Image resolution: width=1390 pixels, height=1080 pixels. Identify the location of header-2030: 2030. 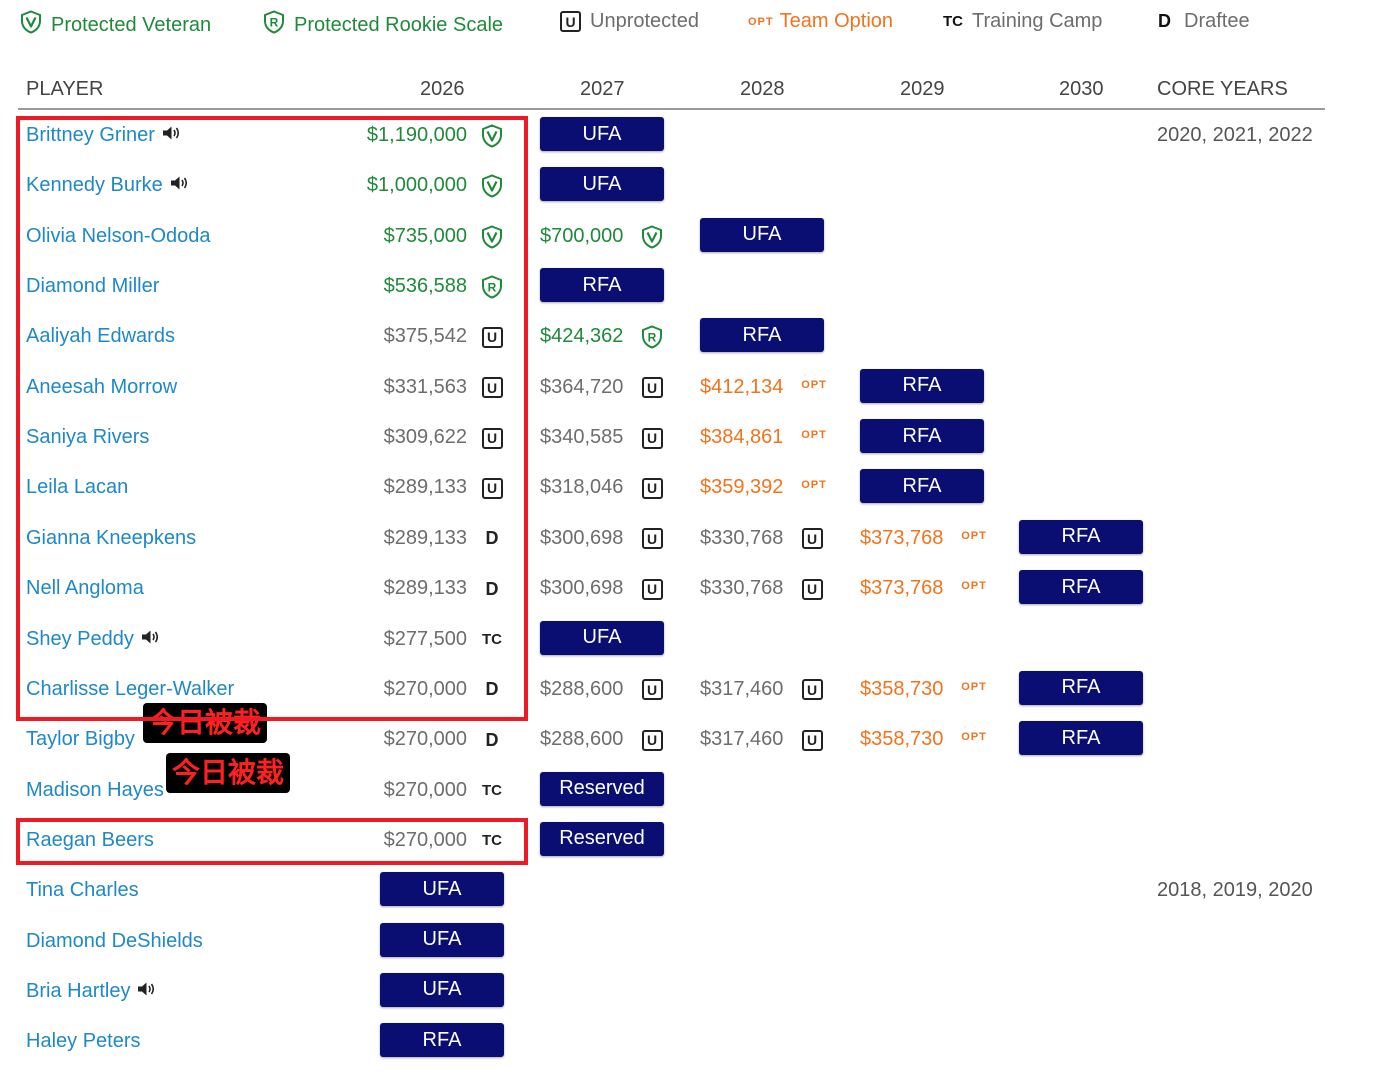
(1081, 89).